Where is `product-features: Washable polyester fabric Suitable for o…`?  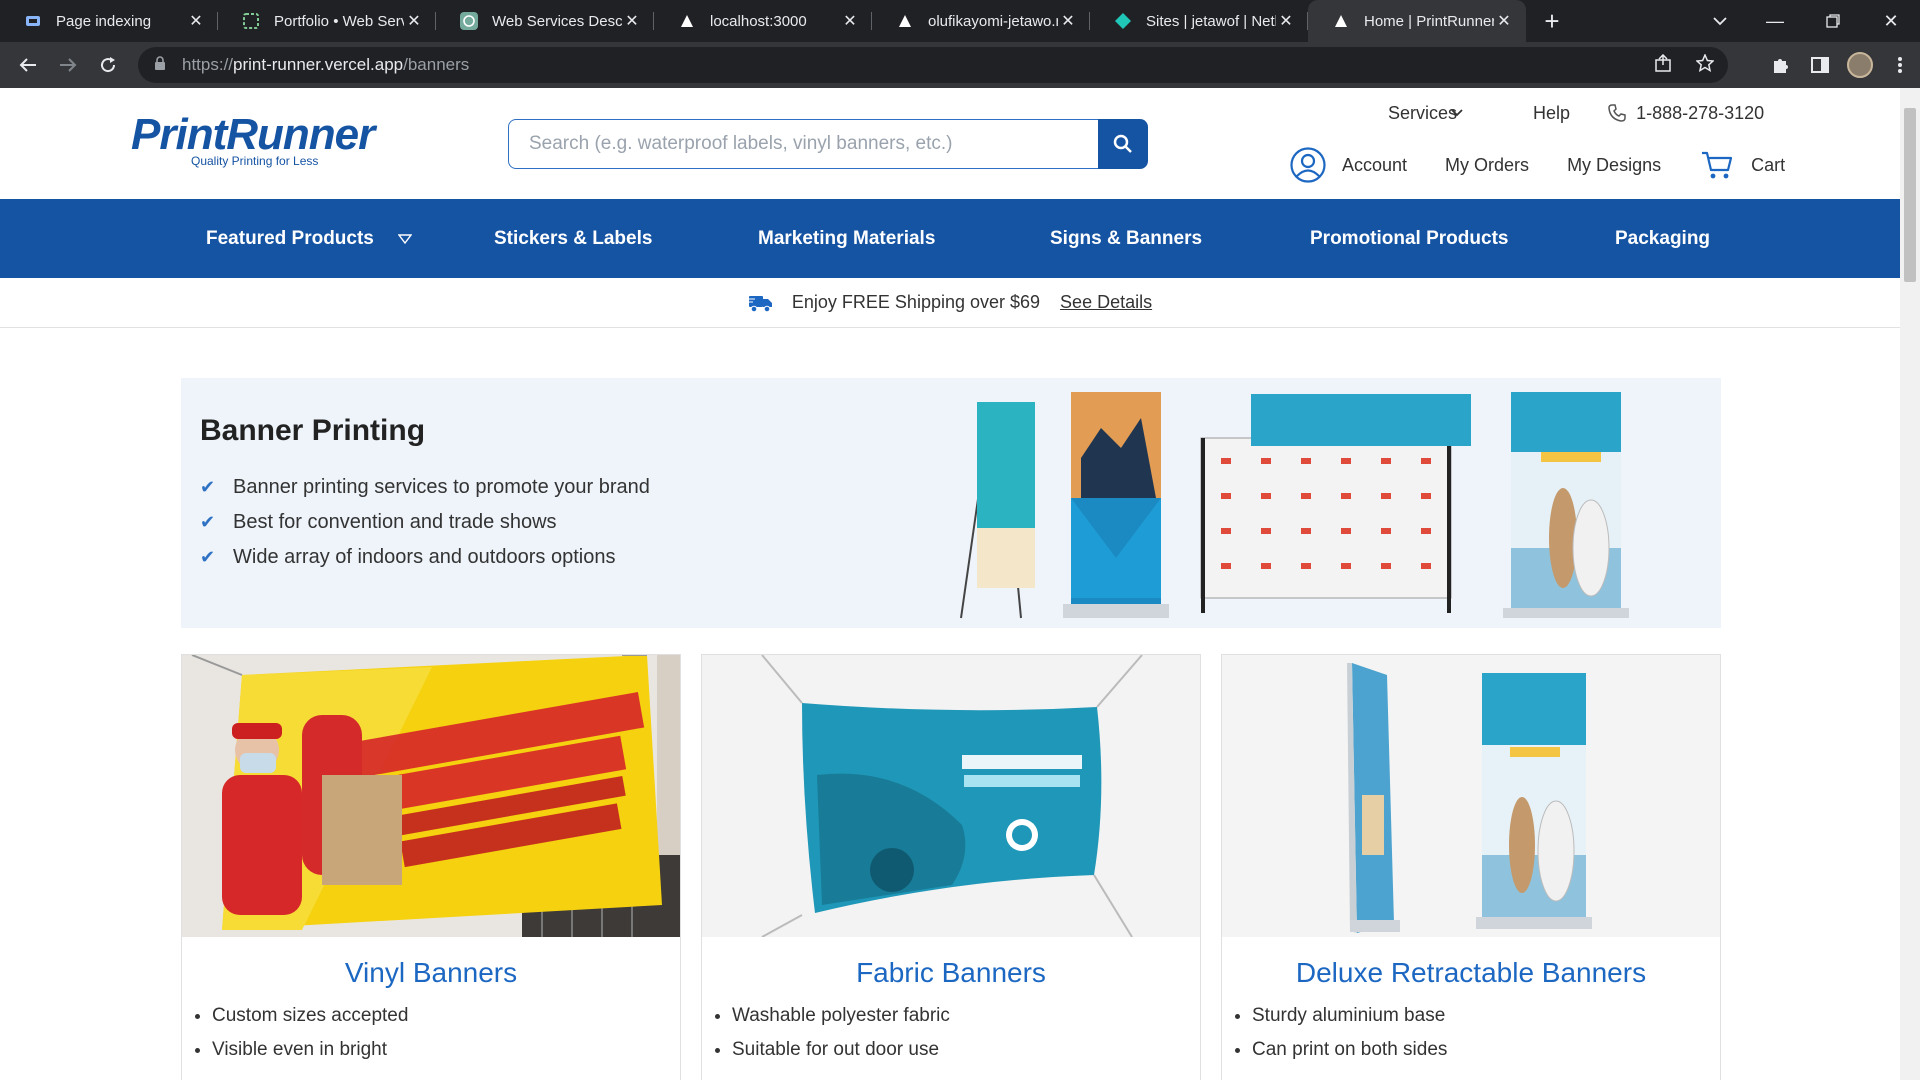 product-features: Washable polyester fabric Suitable for o… is located at coordinates (951, 1033).